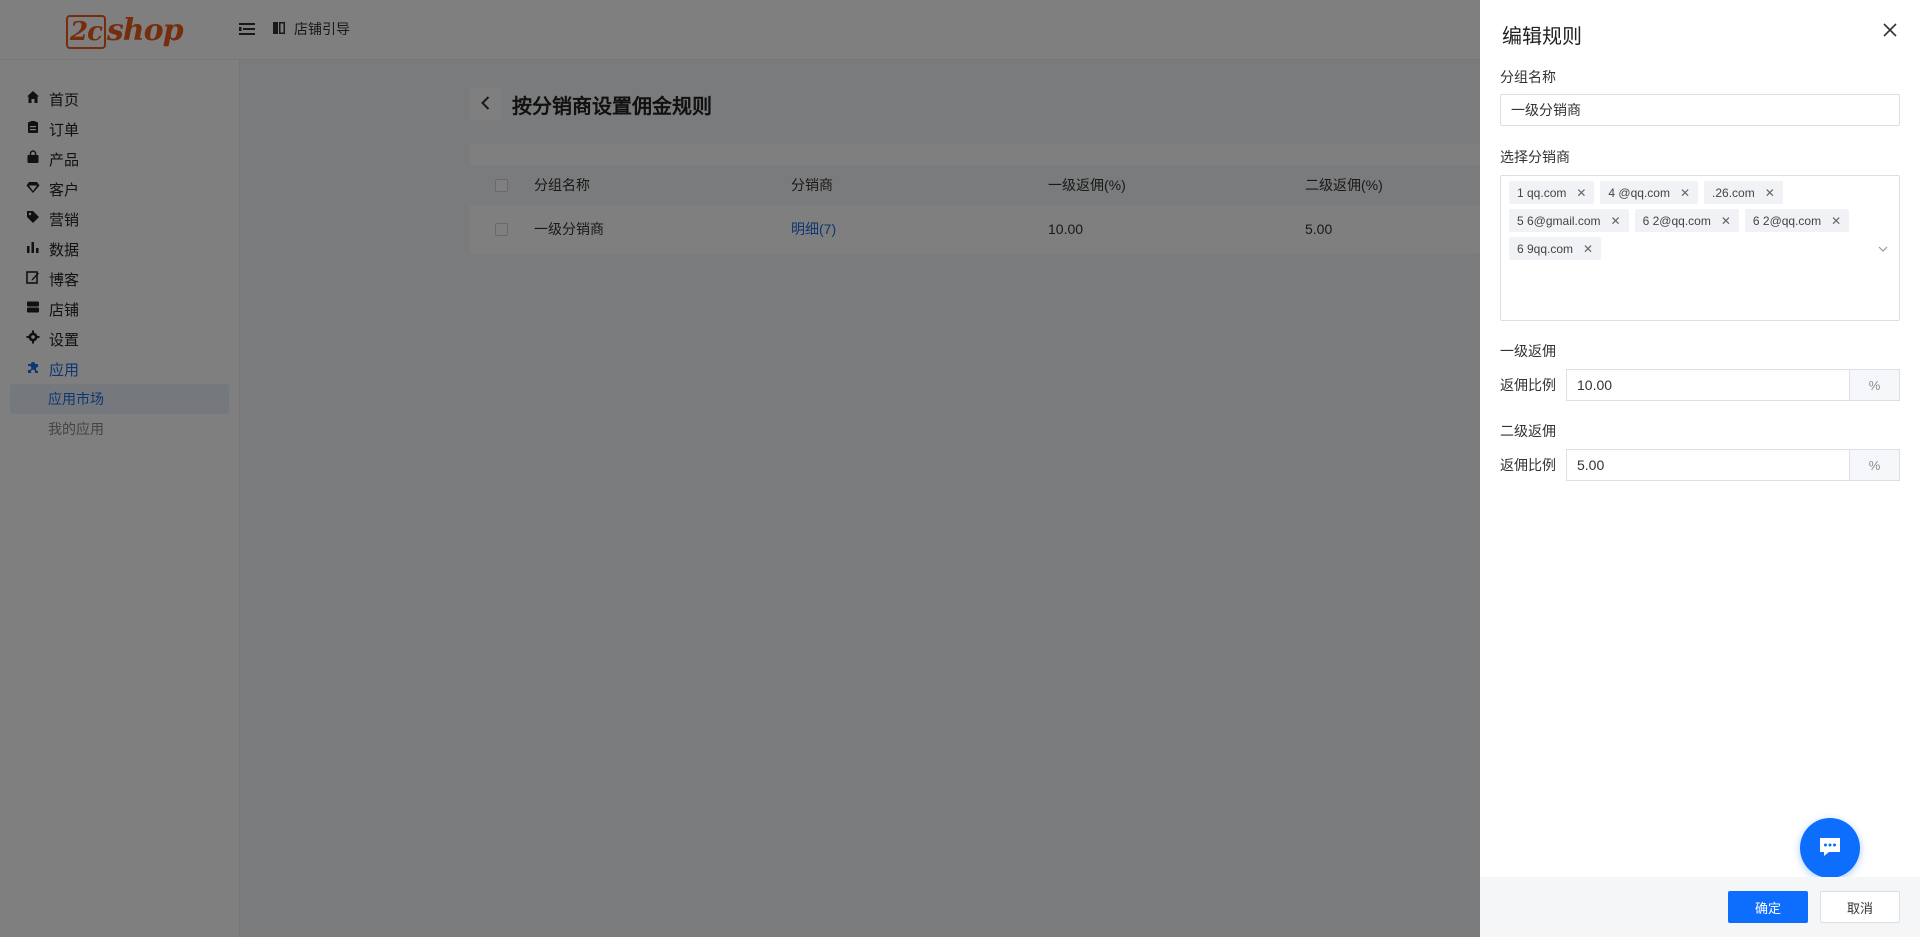 This screenshot has width=1920, height=937. I want to click on distributor-select-label: 选择分销商, so click(1535, 157).